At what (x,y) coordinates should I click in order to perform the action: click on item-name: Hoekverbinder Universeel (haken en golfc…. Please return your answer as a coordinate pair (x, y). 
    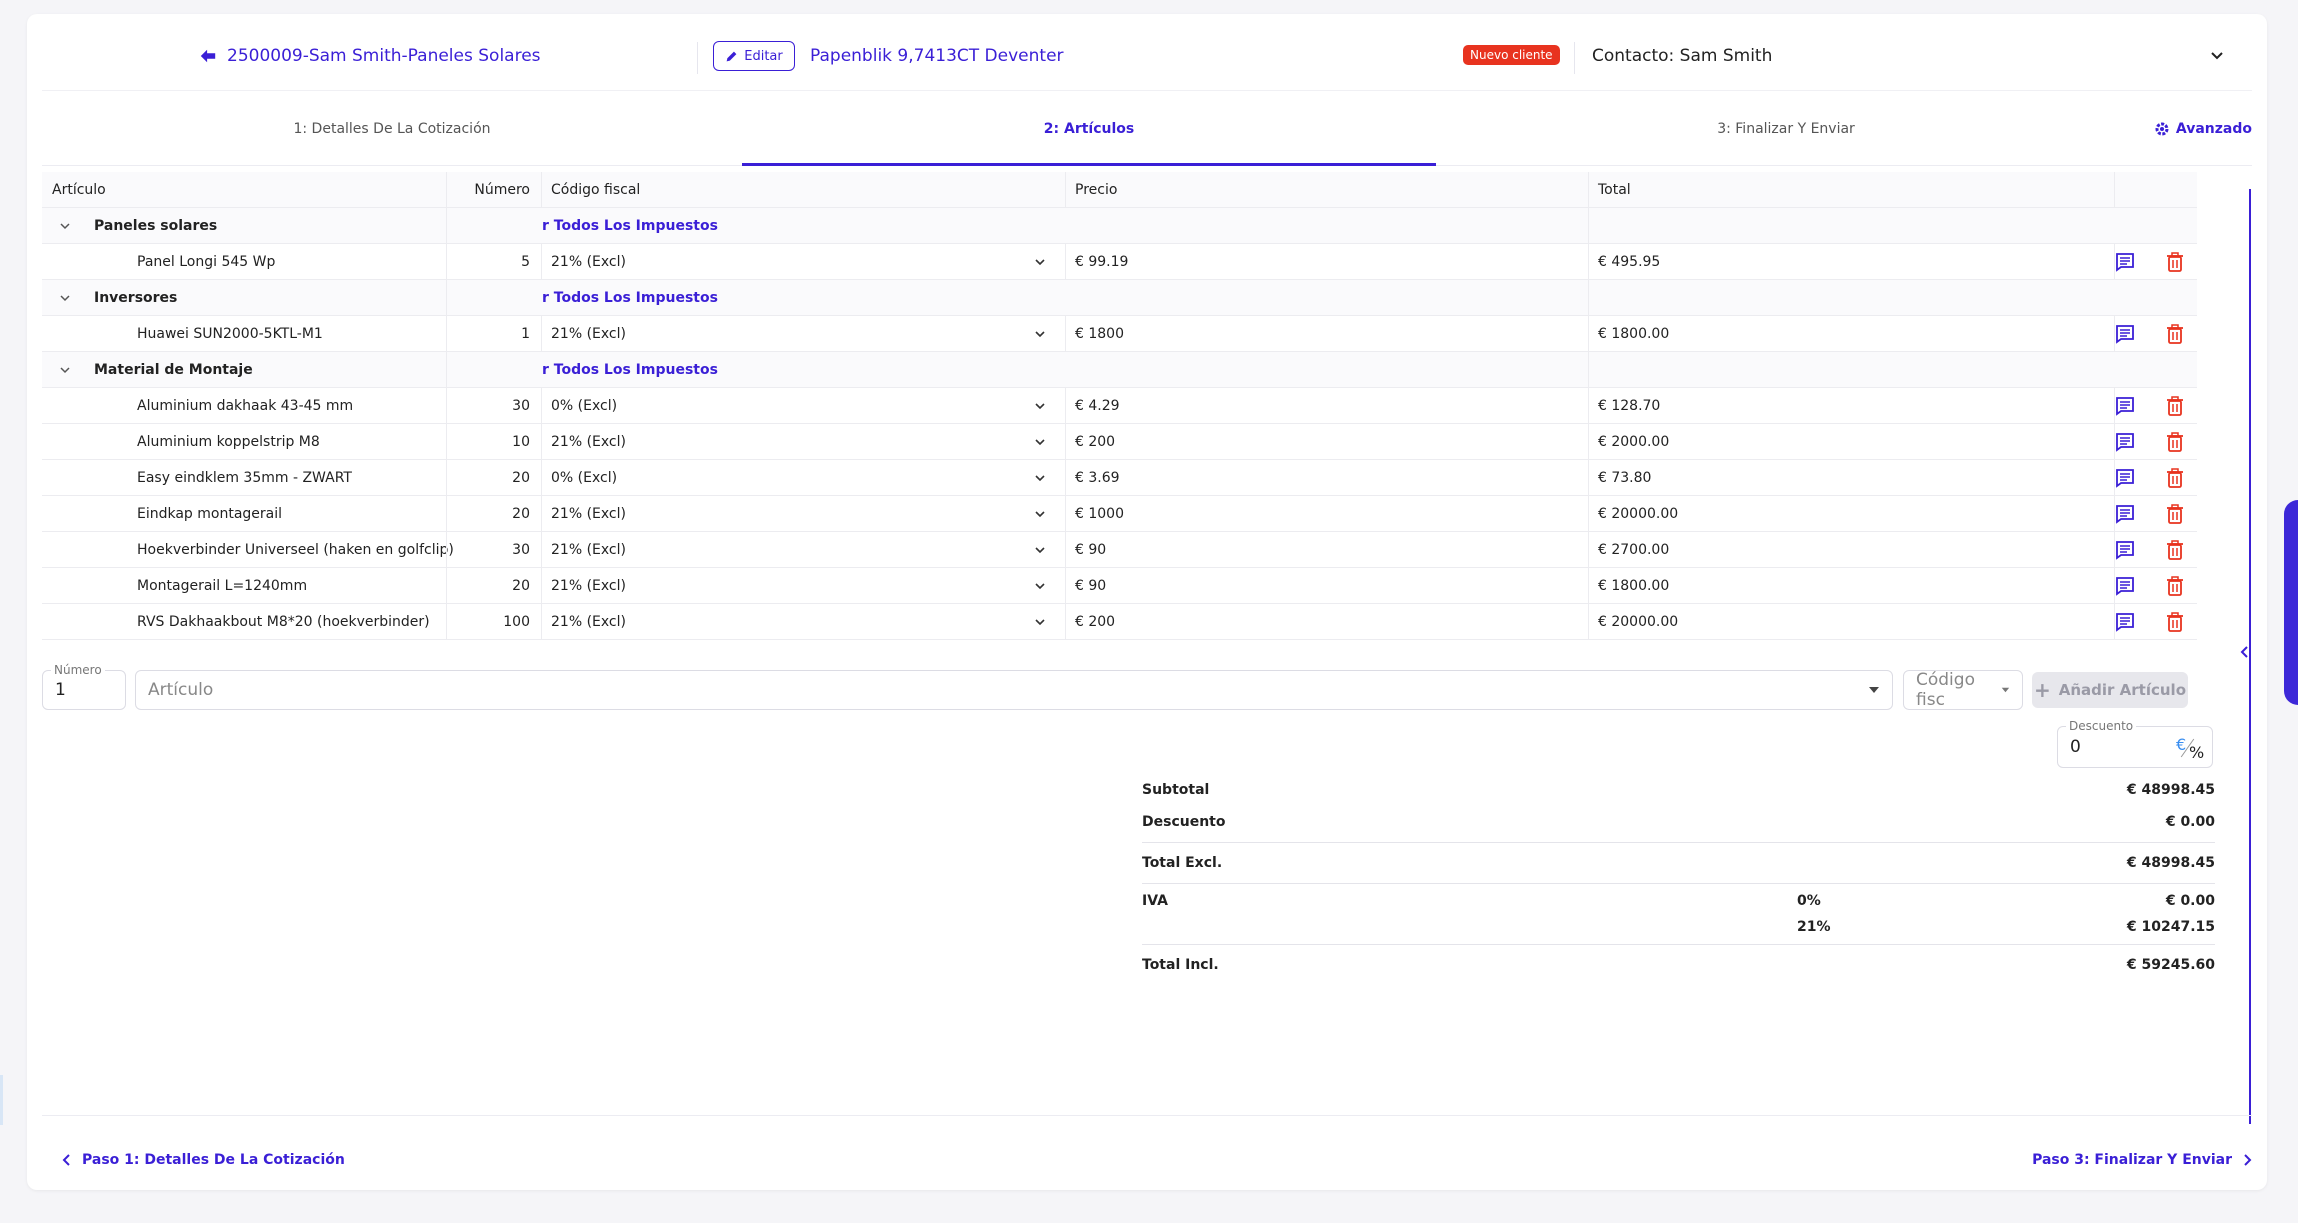
    Looking at the image, I should click on (295, 549).